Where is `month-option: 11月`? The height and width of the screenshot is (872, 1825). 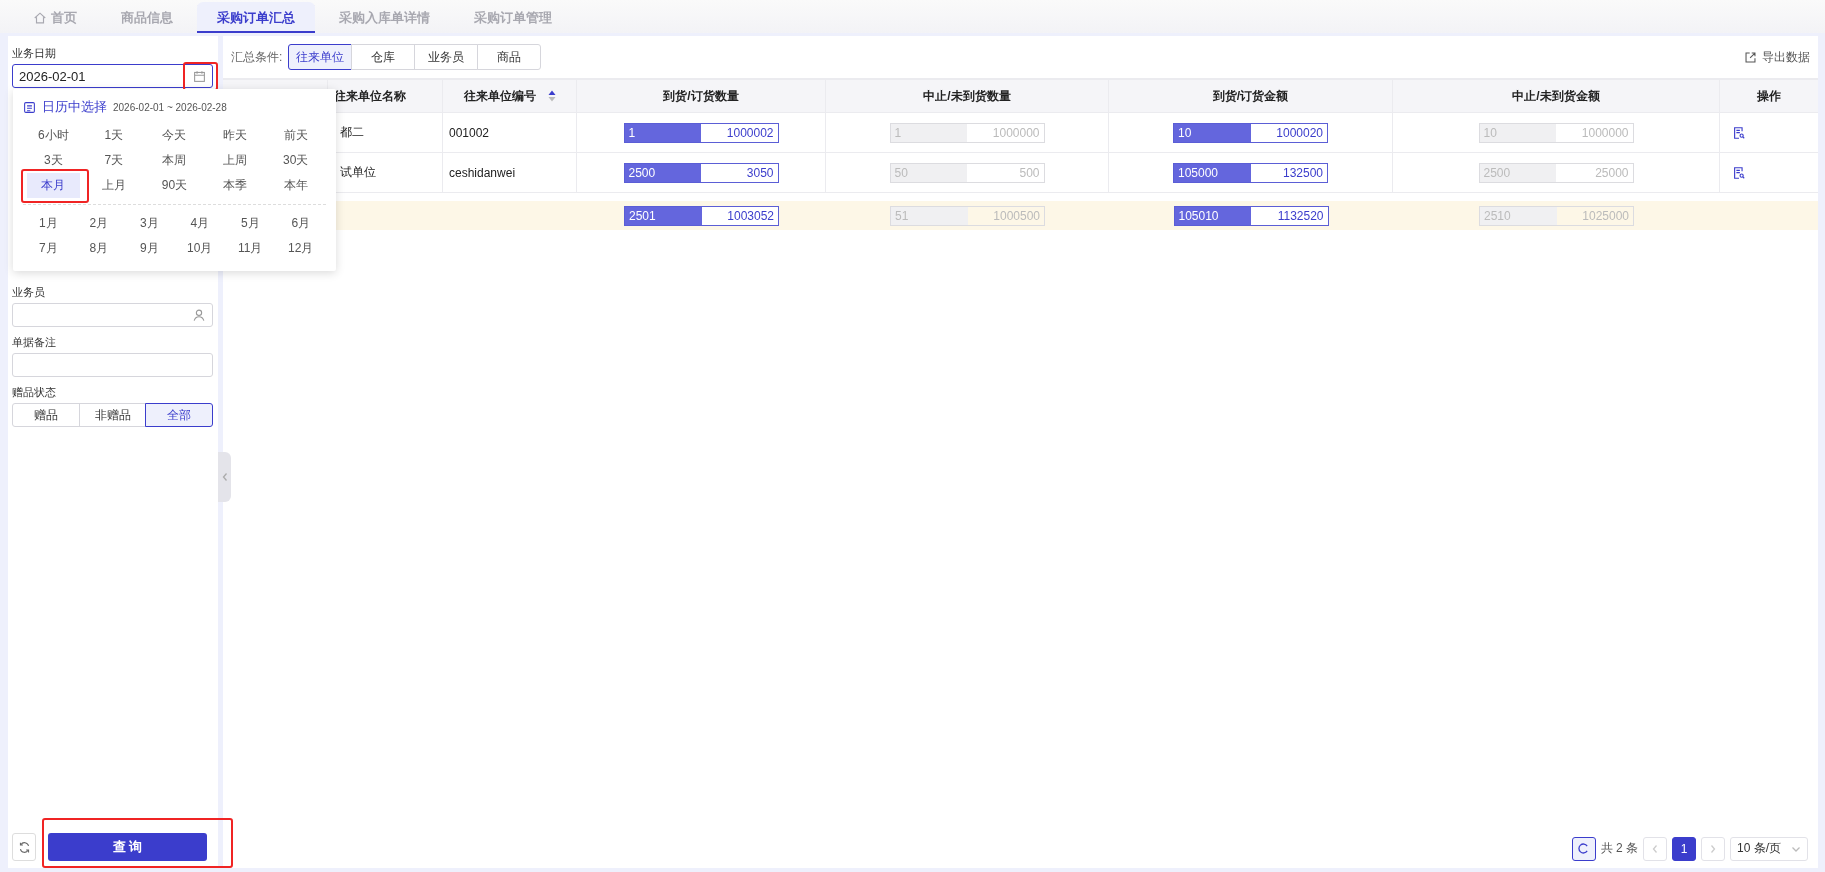 month-option: 11月 is located at coordinates (250, 248).